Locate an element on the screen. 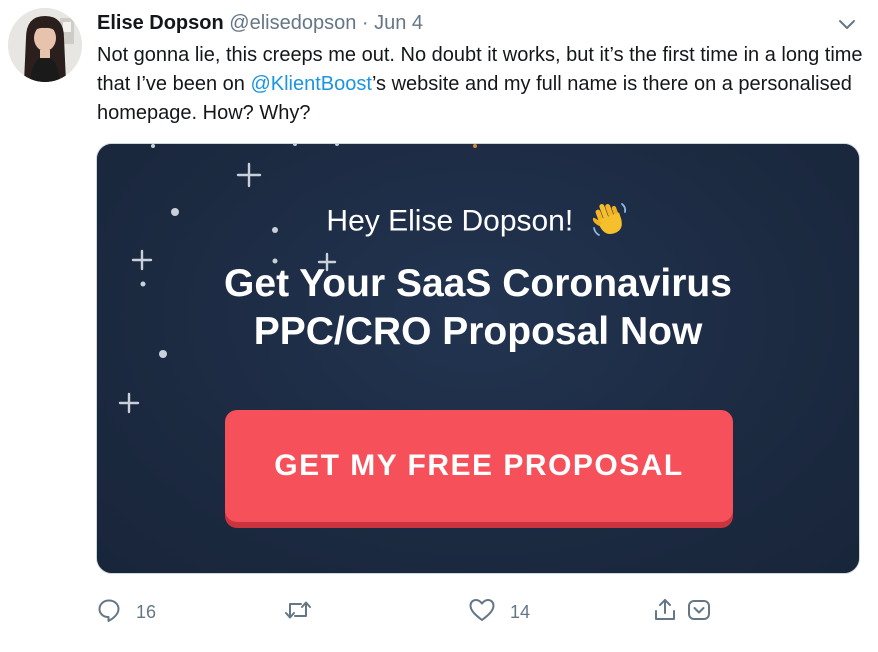 The height and width of the screenshot is (652, 878). analytics-action is located at coordinates (699, 612).